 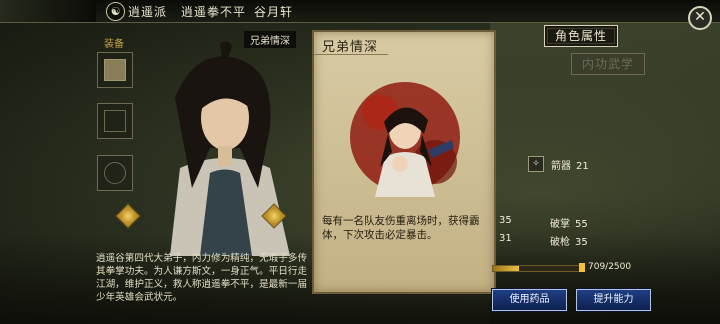 I want to click on experience-text: 709/2500, so click(x=610, y=267).